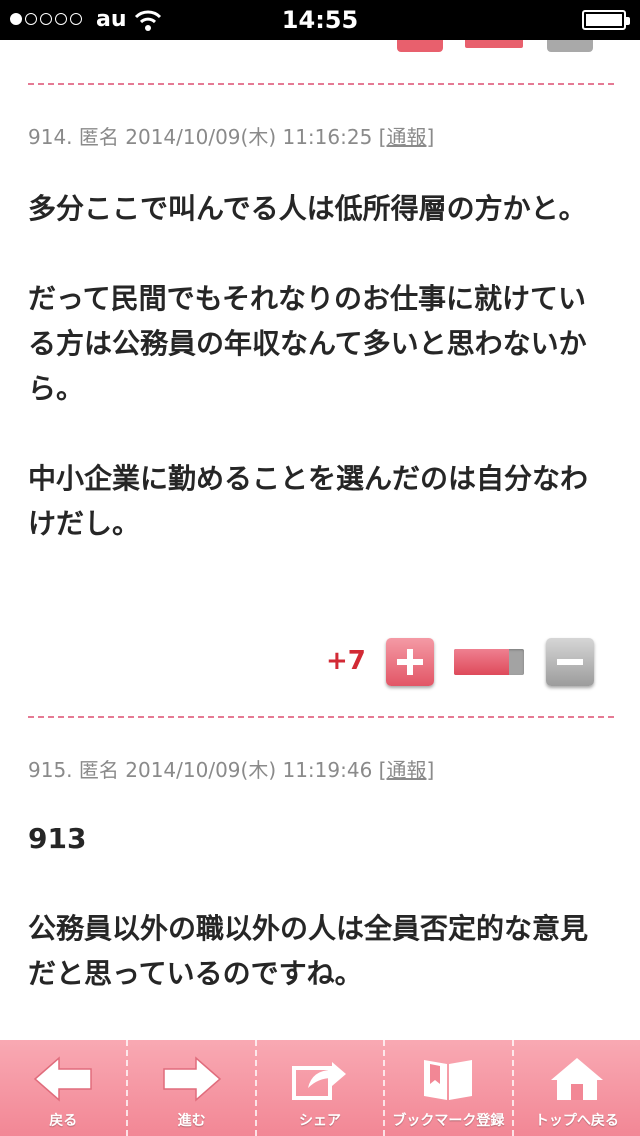 The width and height of the screenshot is (640, 1136). What do you see at coordinates (63, 1079) in the screenshot?
I see `arrow-left-icon` at bounding box center [63, 1079].